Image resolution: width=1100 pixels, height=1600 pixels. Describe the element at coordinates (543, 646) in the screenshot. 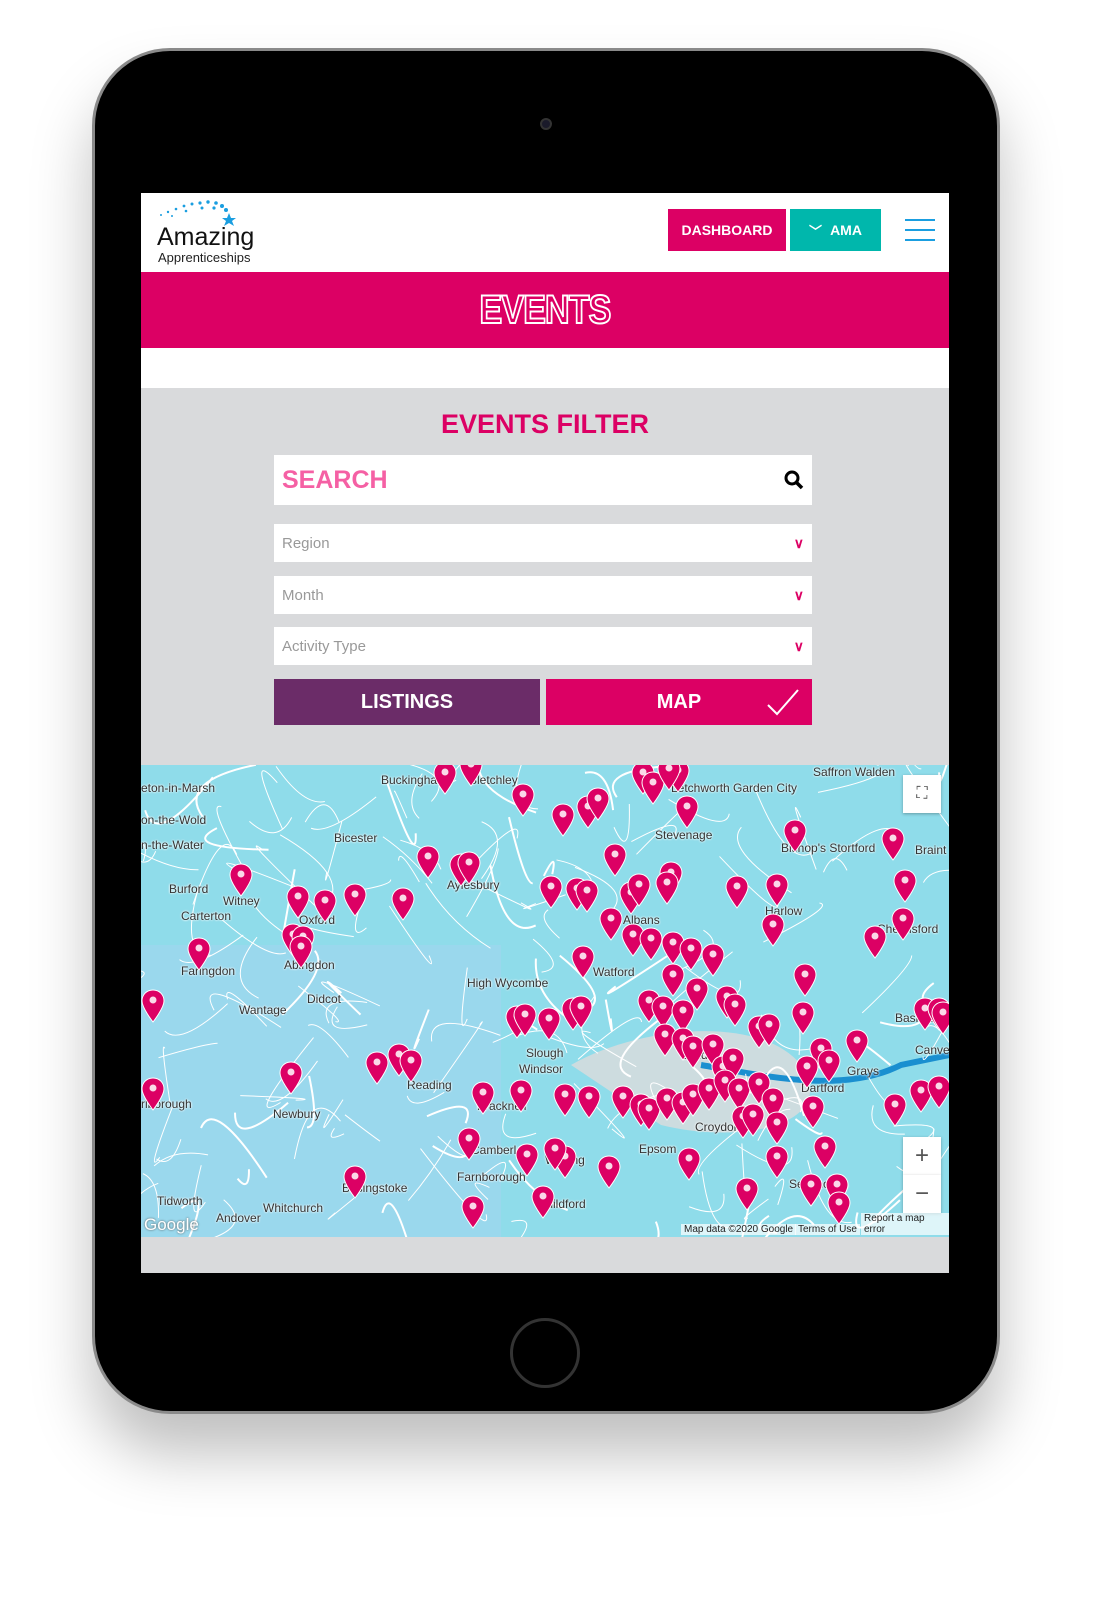

I see `activity-type-select: Activity Type ∨` at that location.